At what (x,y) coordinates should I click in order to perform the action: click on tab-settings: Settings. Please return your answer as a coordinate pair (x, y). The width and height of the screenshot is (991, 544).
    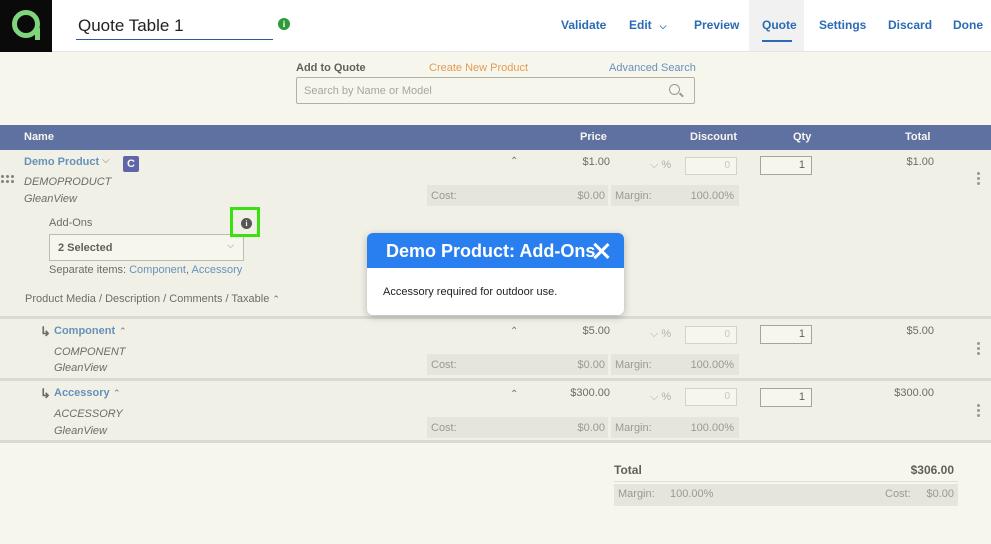
    Looking at the image, I should click on (842, 25).